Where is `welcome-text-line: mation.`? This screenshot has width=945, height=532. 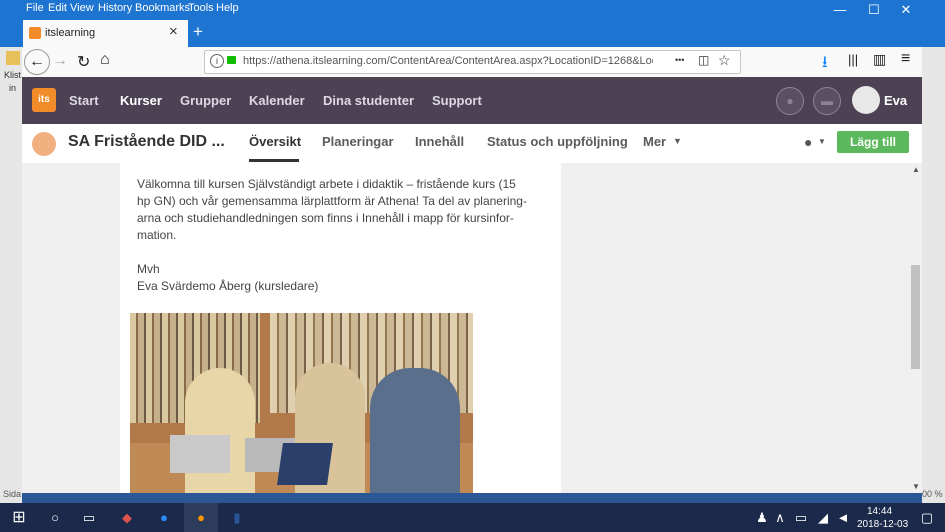 welcome-text-line: mation. is located at coordinates (157, 235).